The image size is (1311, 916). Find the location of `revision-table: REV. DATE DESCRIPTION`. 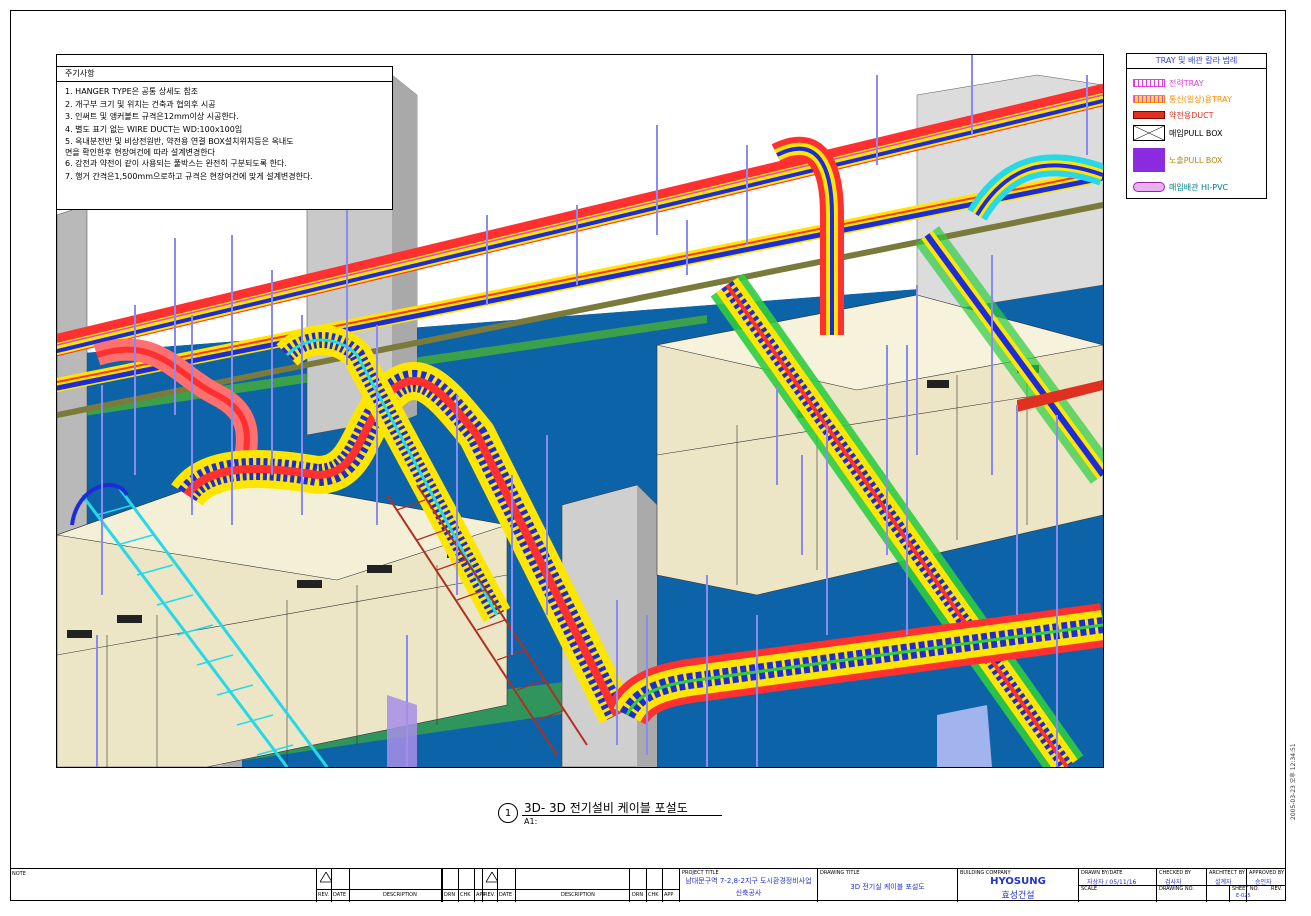

revision-table: REV. DATE DESCRIPTION is located at coordinates (562, 885).